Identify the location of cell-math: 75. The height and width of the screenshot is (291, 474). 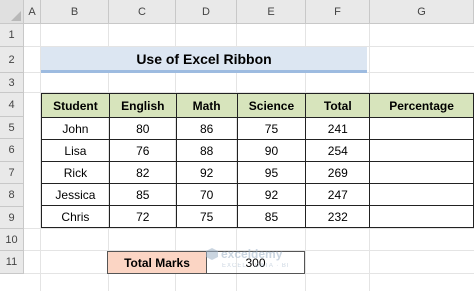
(206, 216).